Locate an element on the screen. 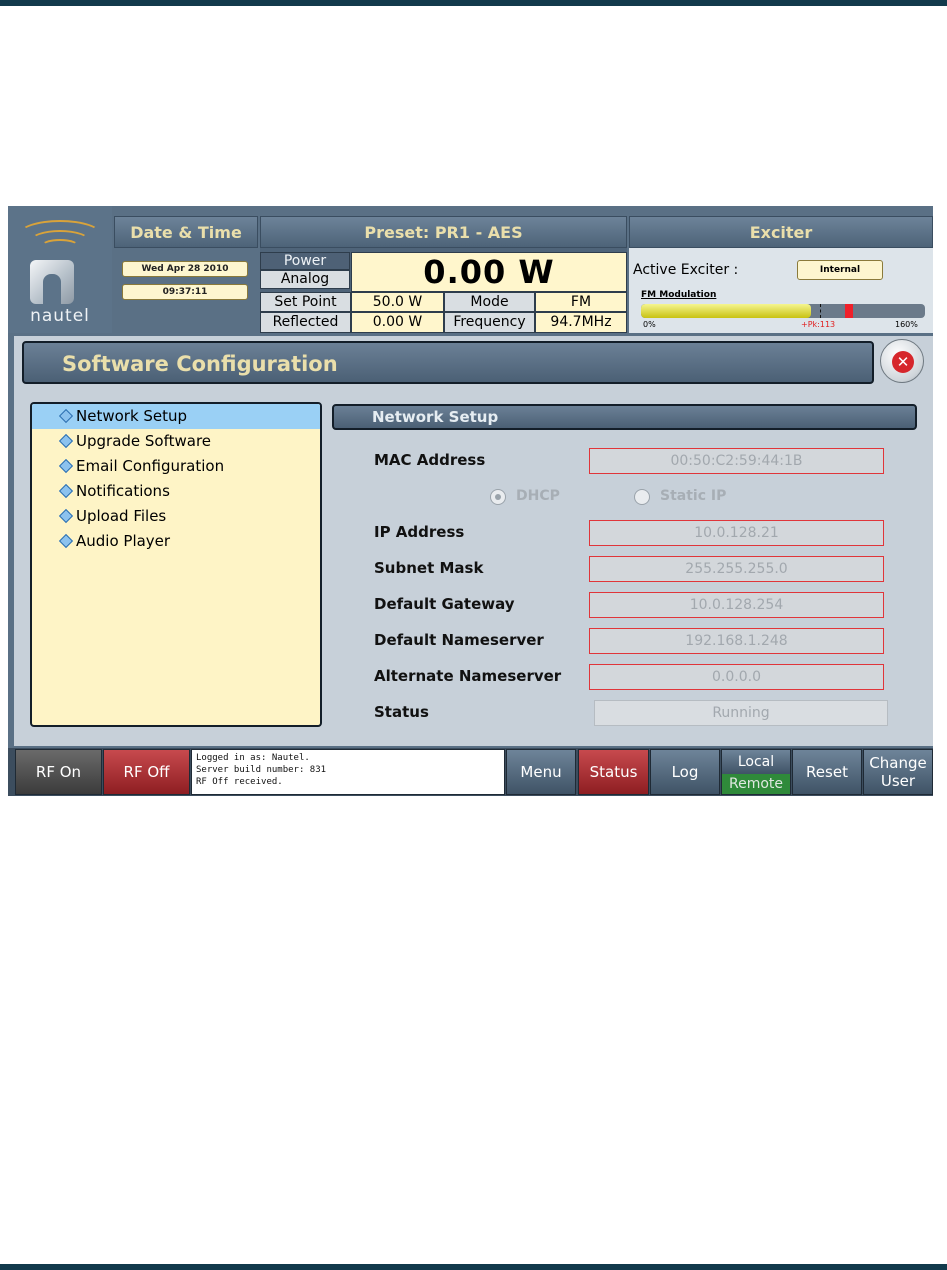  time-display: 09:37:11 is located at coordinates (185, 292).